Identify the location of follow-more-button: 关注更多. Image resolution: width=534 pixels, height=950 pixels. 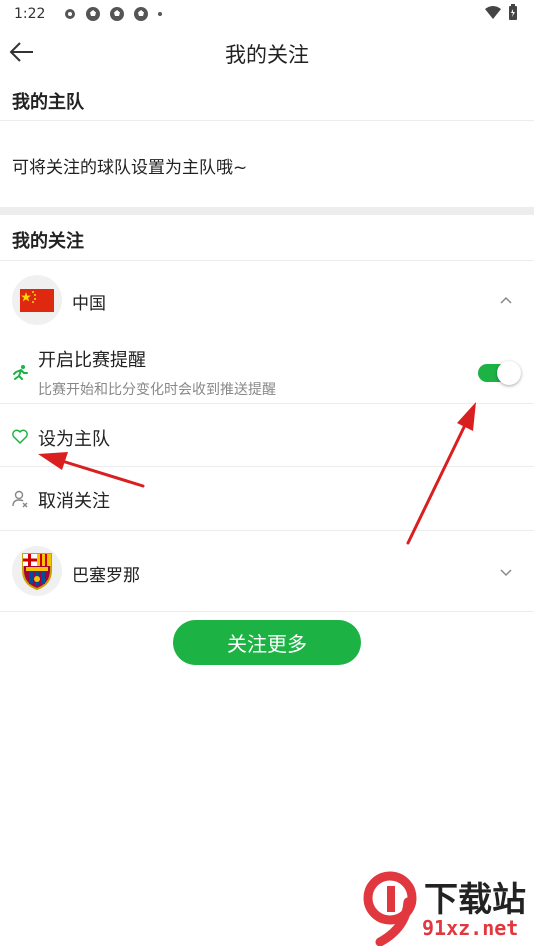
(267, 642).